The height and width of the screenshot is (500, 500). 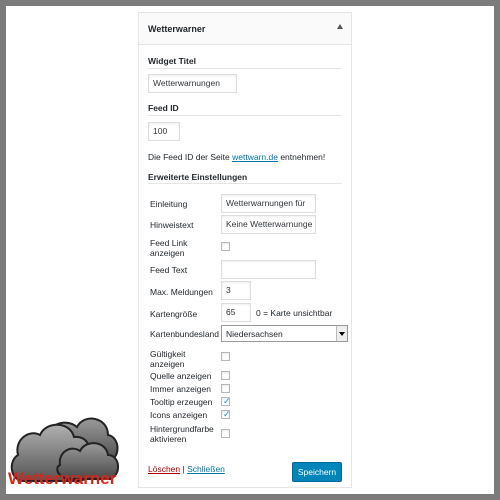 What do you see at coordinates (340, 26) in the screenshot?
I see `collapse-arrow-icon` at bounding box center [340, 26].